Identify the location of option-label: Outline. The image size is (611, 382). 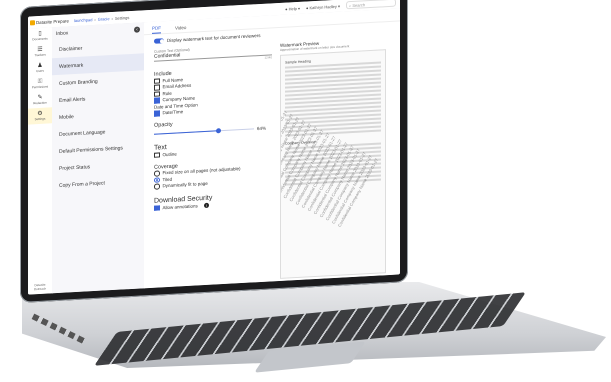
(169, 154).